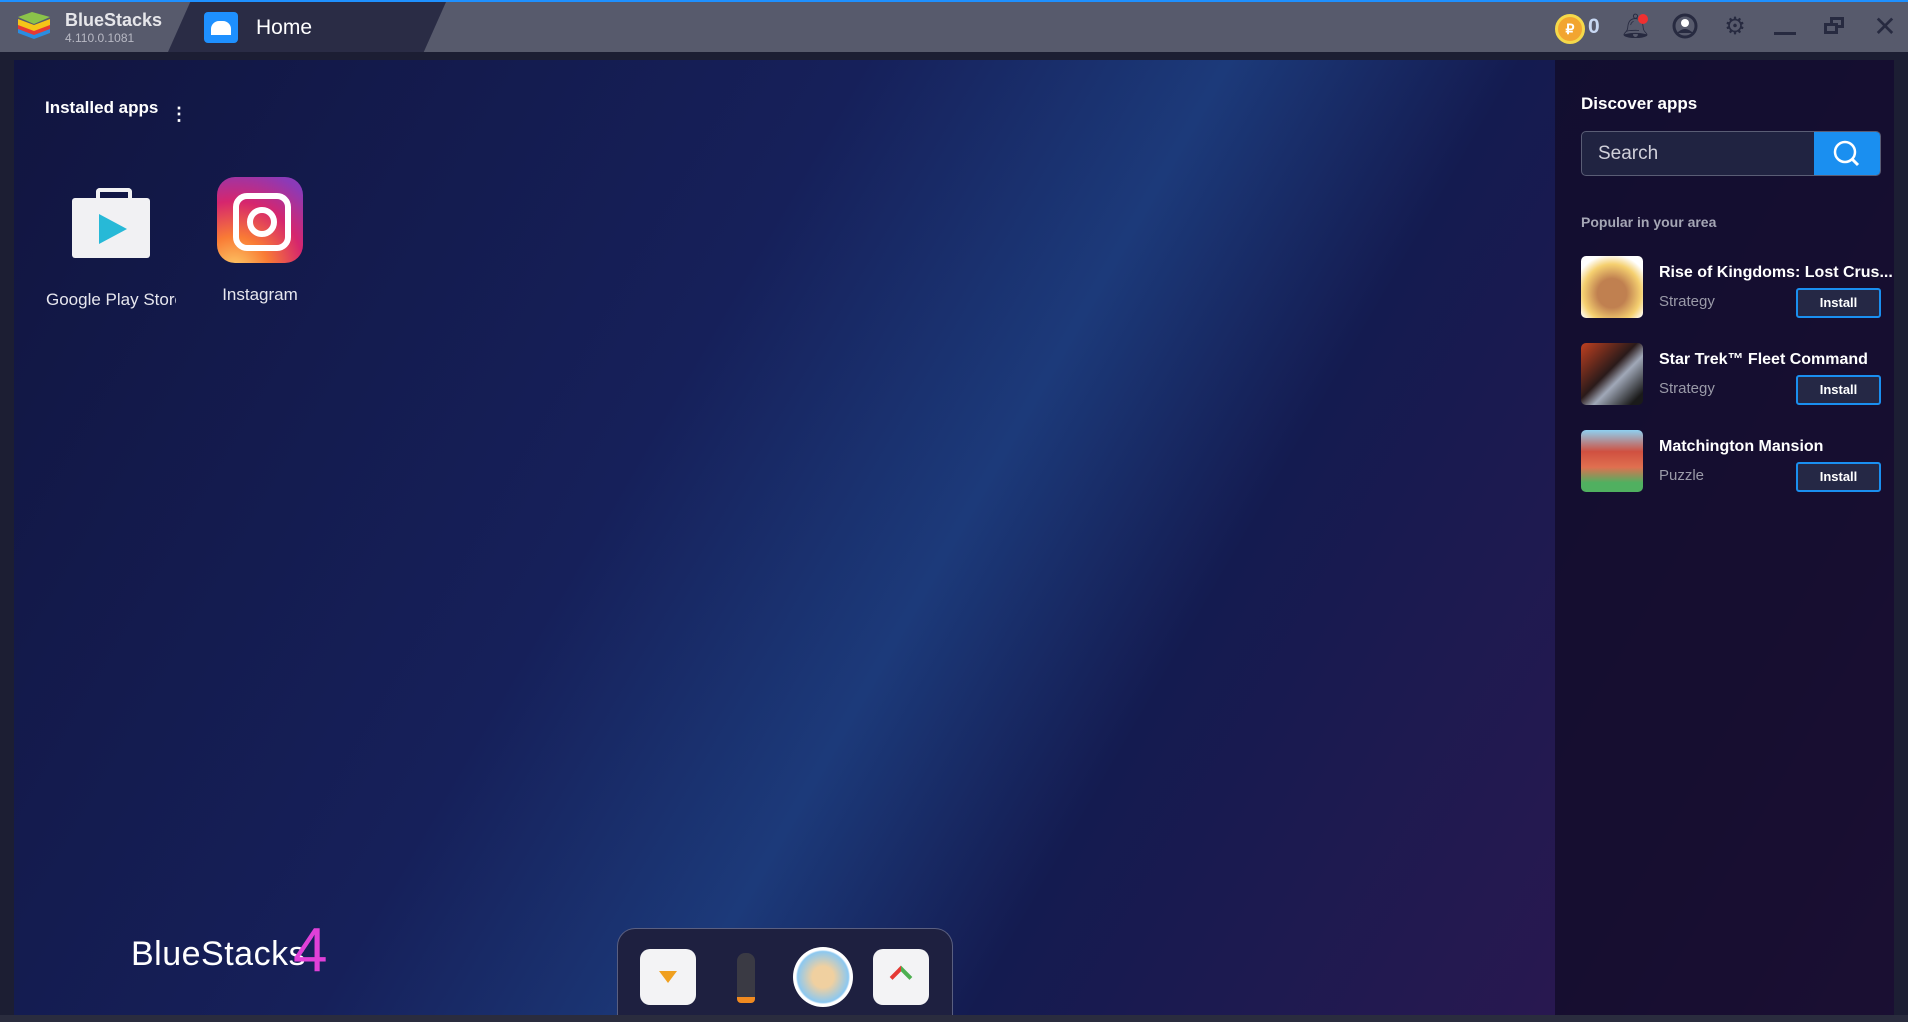 The height and width of the screenshot is (1022, 1908). What do you see at coordinates (668, 977) in the screenshot?
I see `app-center-icon` at bounding box center [668, 977].